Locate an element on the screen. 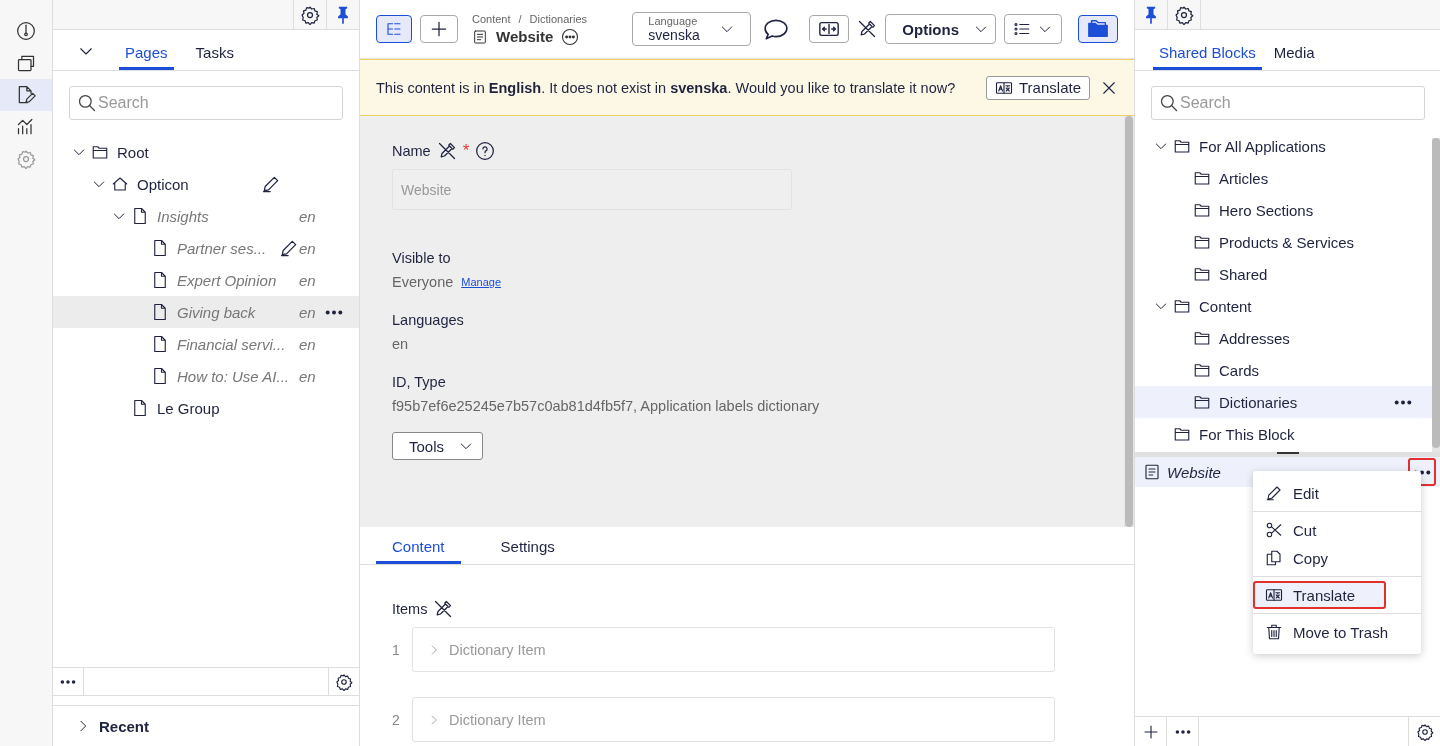 The width and height of the screenshot is (1440, 746). breadcrumb-link: Dictionaries is located at coordinates (558, 18).